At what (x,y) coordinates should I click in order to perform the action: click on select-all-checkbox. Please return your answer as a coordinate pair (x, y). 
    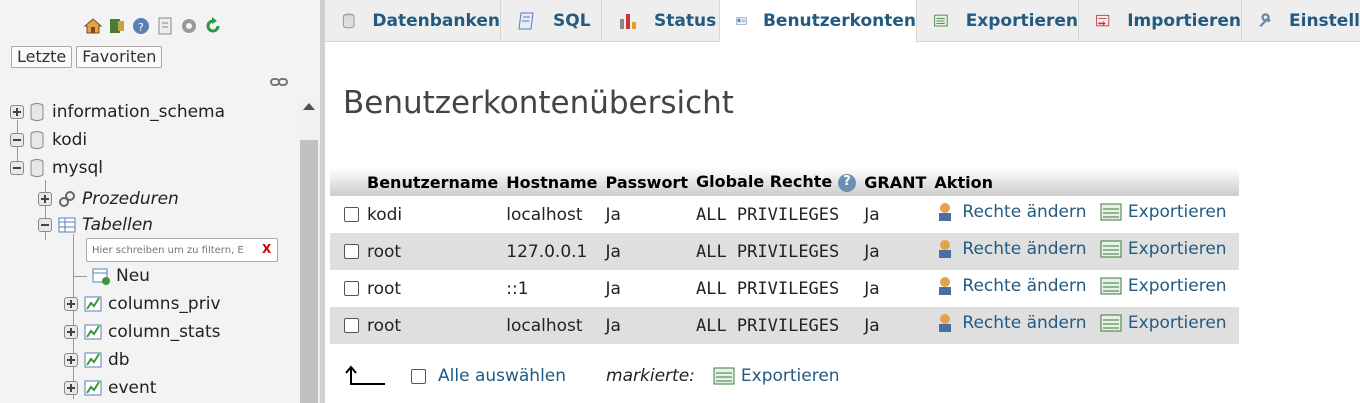
    Looking at the image, I should click on (418, 376).